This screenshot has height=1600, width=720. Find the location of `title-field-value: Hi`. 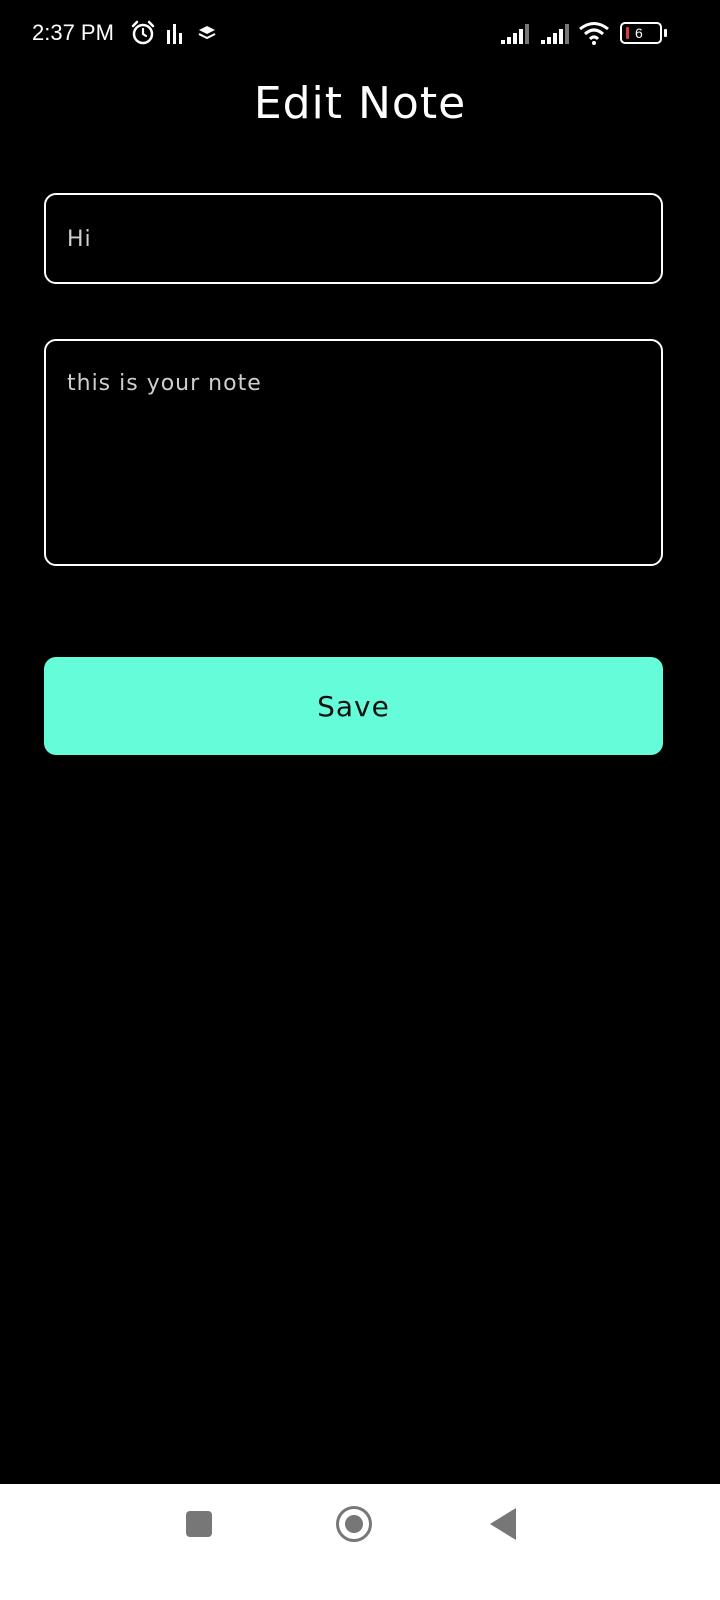

title-field-value: Hi is located at coordinates (79, 239).